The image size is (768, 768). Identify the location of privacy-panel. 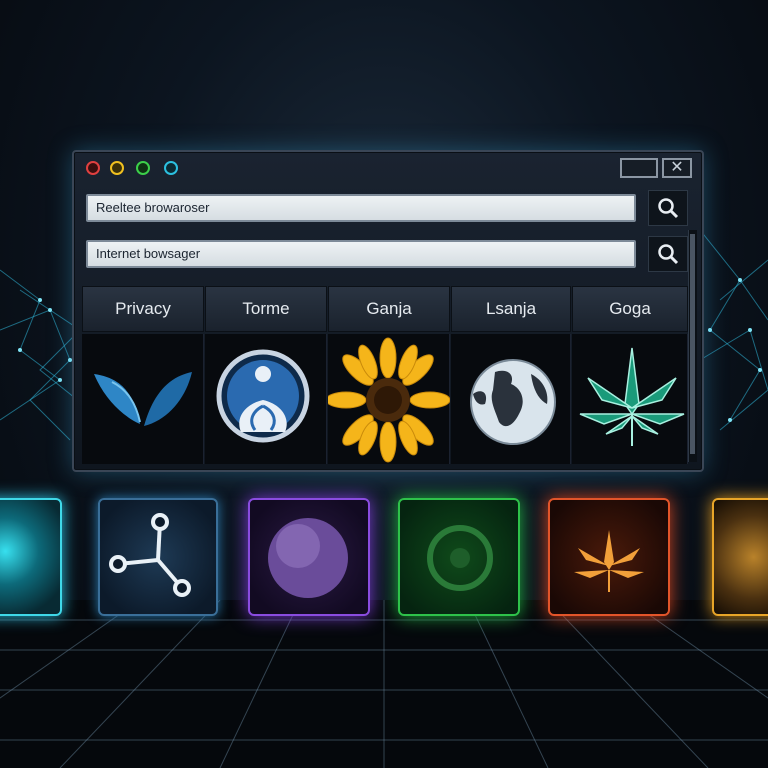
(143, 399).